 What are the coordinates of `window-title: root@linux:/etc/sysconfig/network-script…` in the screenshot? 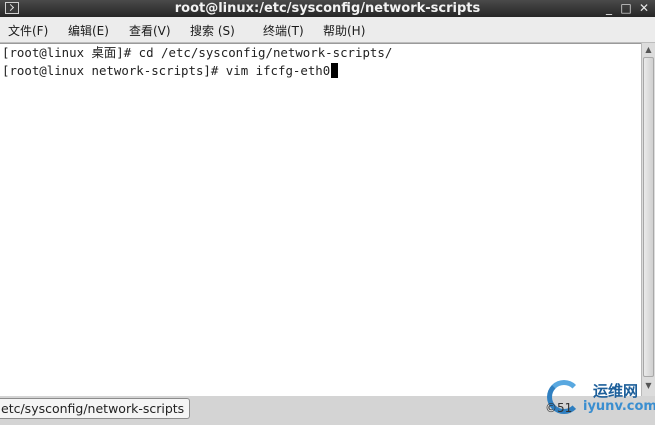 It's located at (327, 8).